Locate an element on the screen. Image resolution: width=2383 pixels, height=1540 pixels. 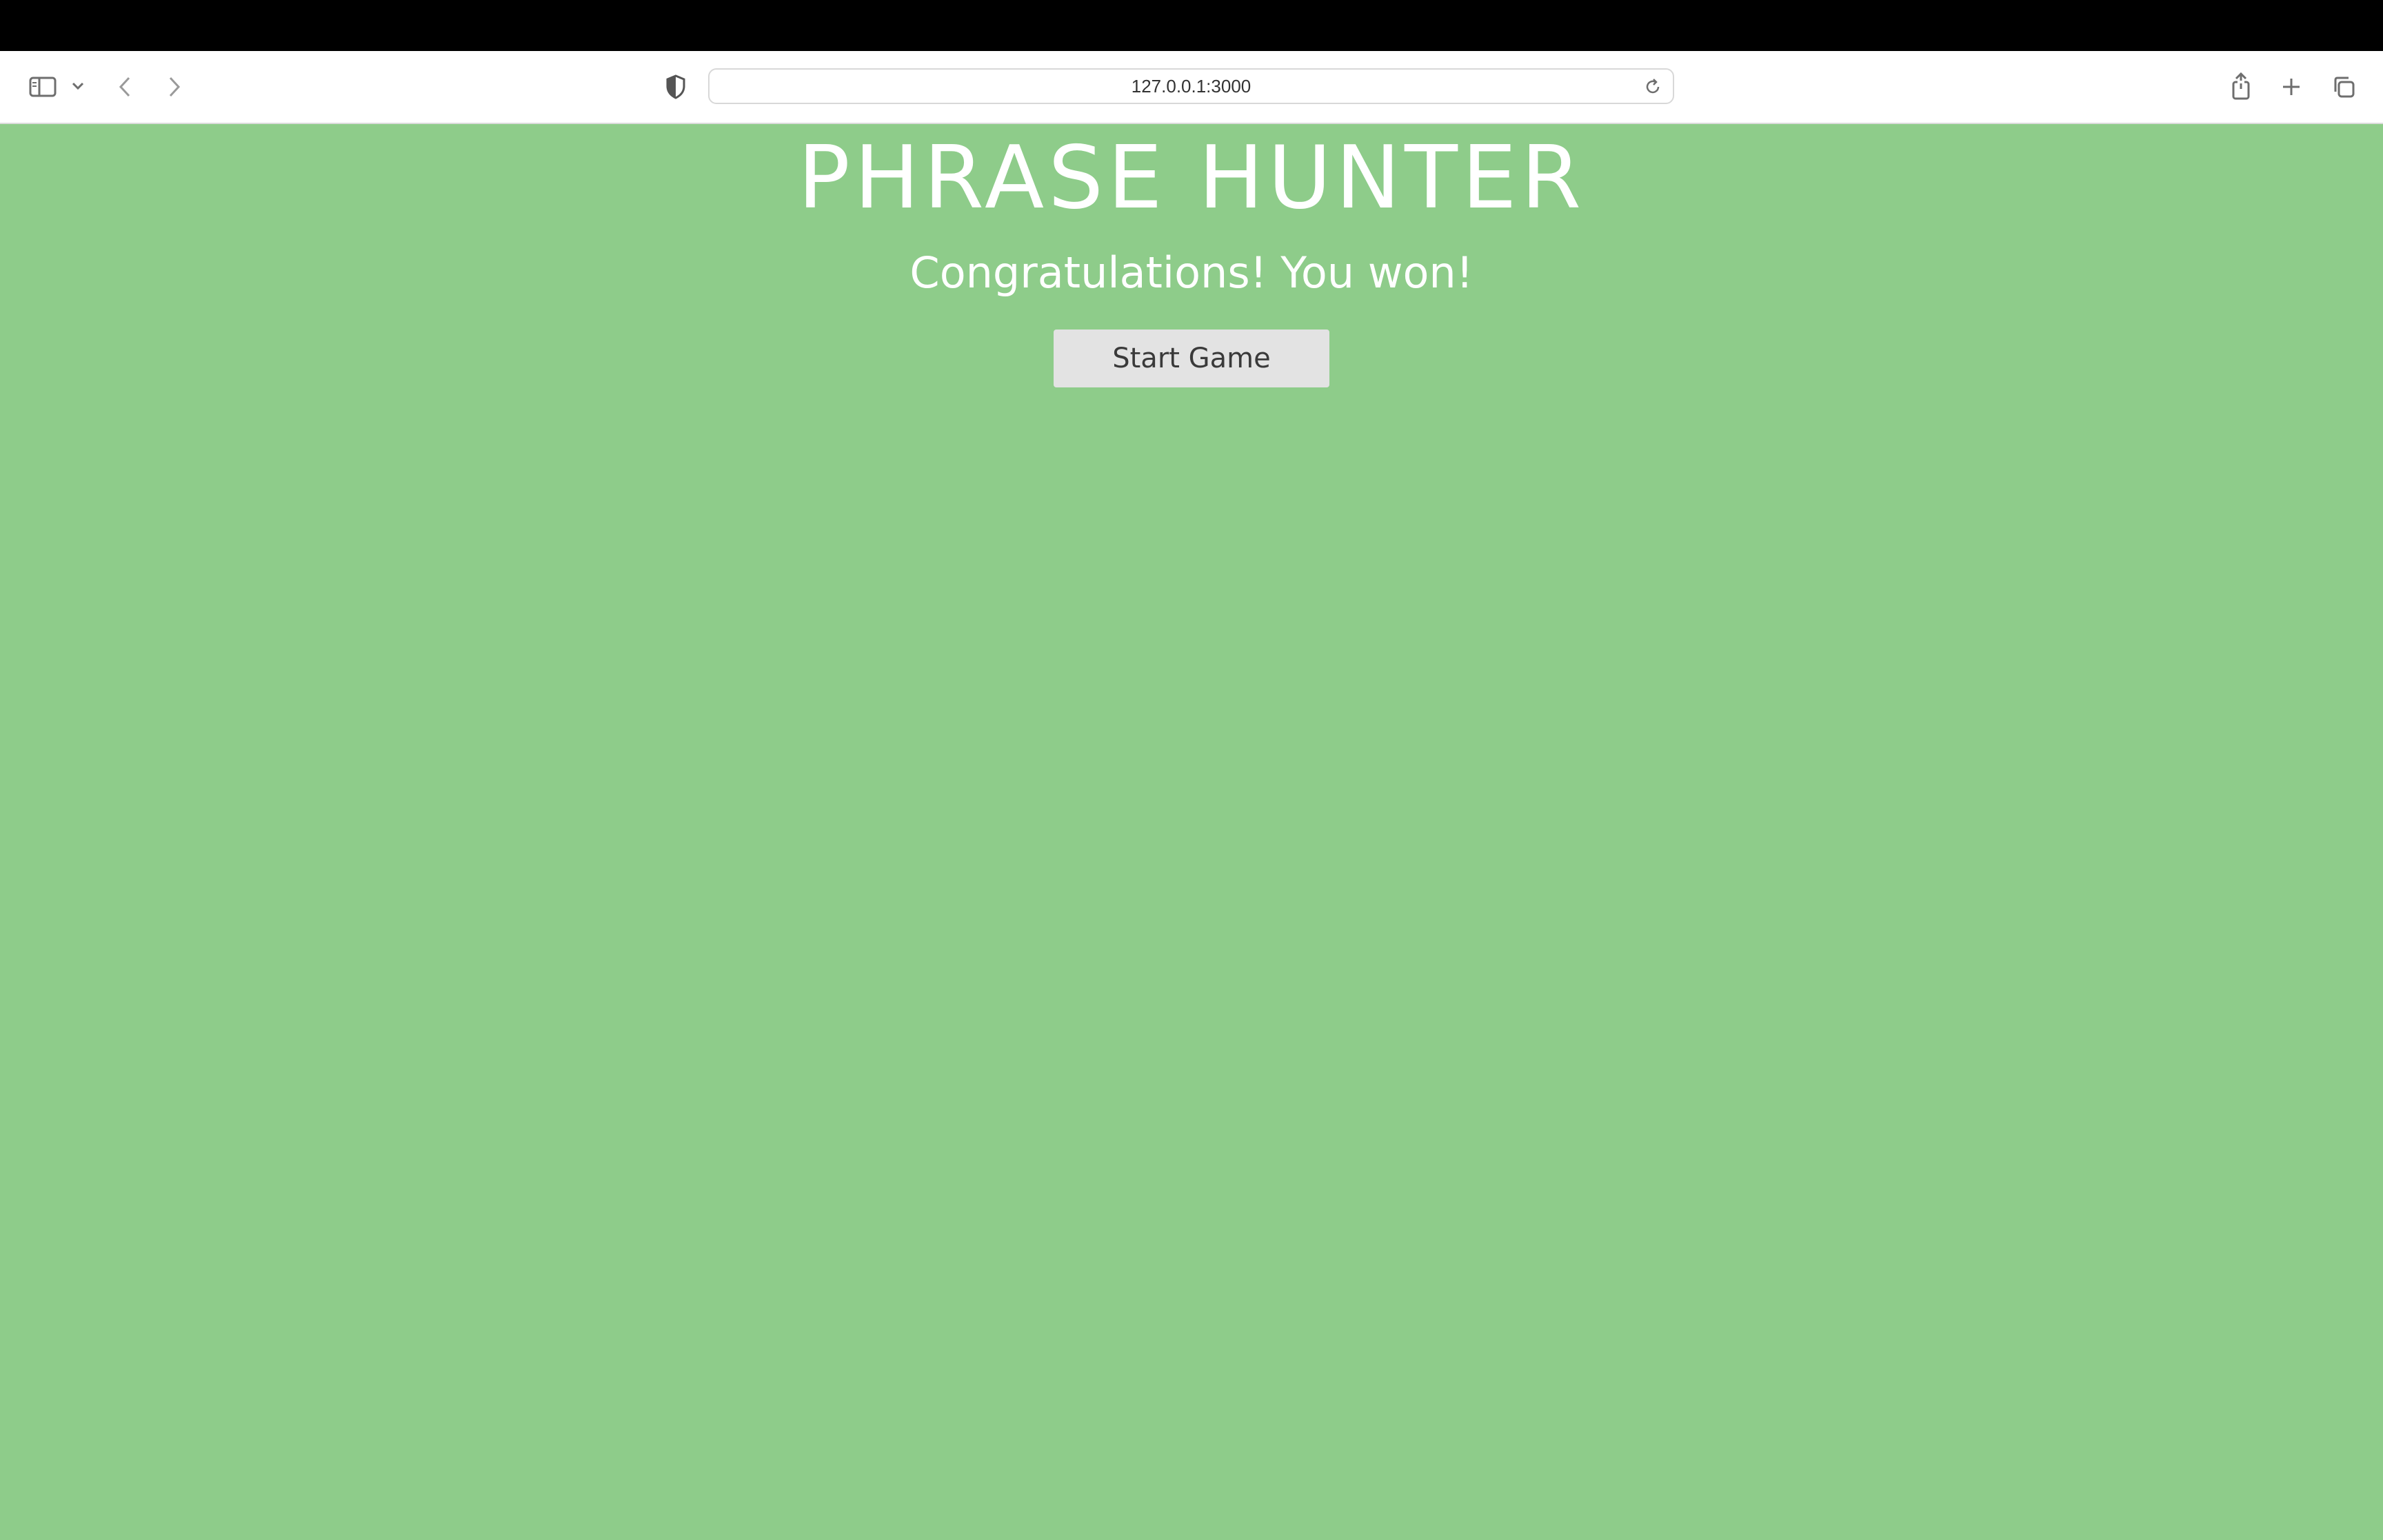
game-title: PHRASE HUNTER is located at coordinates (1191, 178).